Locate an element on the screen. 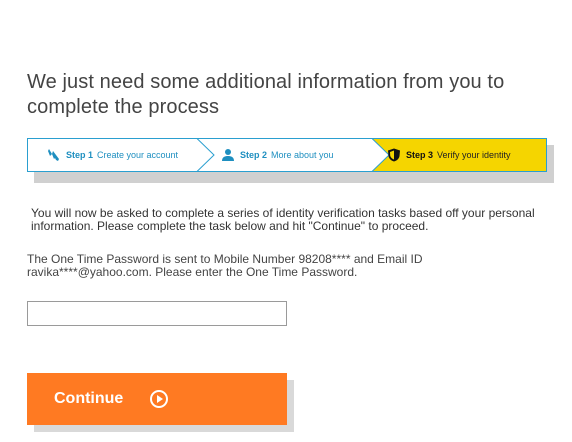 The height and width of the screenshot is (442, 572). step-1-number: Step 1 is located at coordinates (80, 155).